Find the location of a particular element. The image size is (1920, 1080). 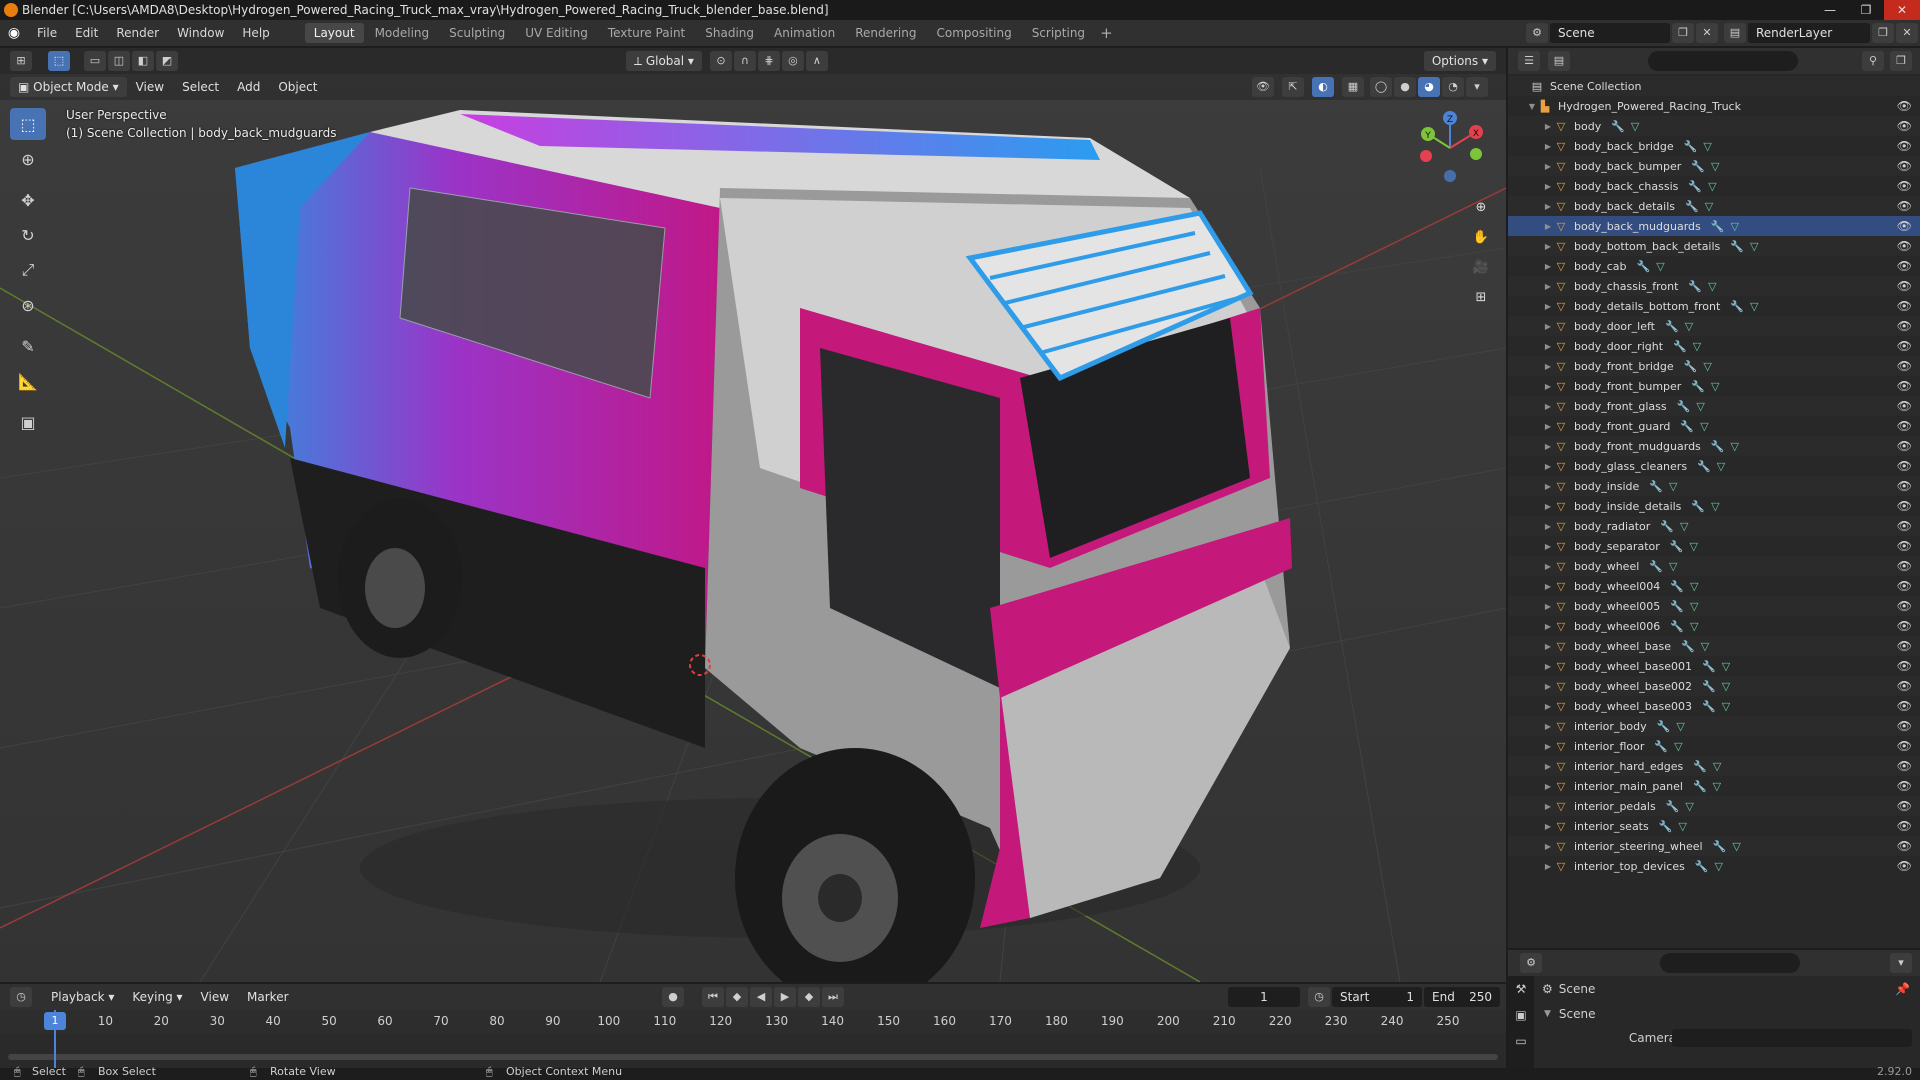

outliner-object-row: ▶ ▽ body_back_bridge 🔧 ▽ 👁 is located at coordinates (1714, 146).